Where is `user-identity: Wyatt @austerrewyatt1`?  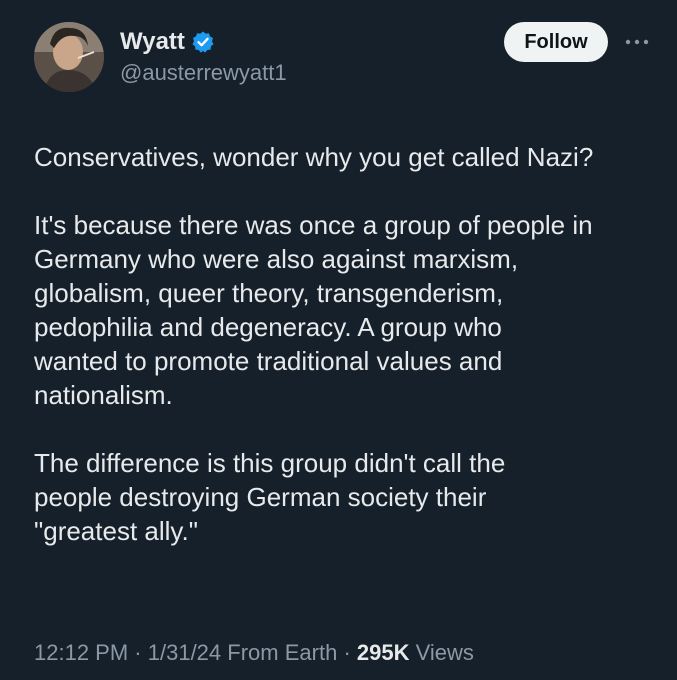
user-identity: Wyatt @austerrewyatt1 is located at coordinates (203, 56).